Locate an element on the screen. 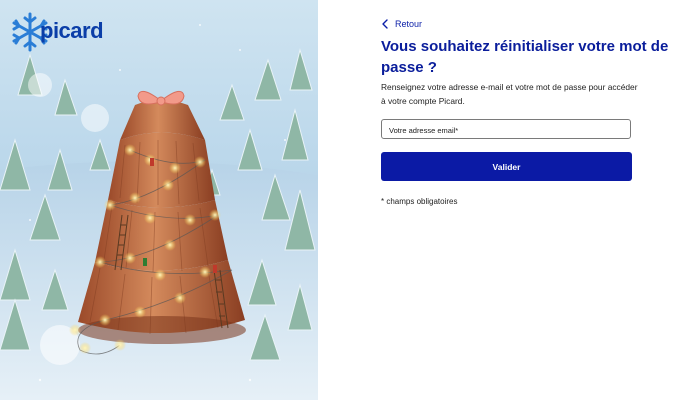 The width and height of the screenshot is (695, 400). back-label: Retour is located at coordinates (409, 24).